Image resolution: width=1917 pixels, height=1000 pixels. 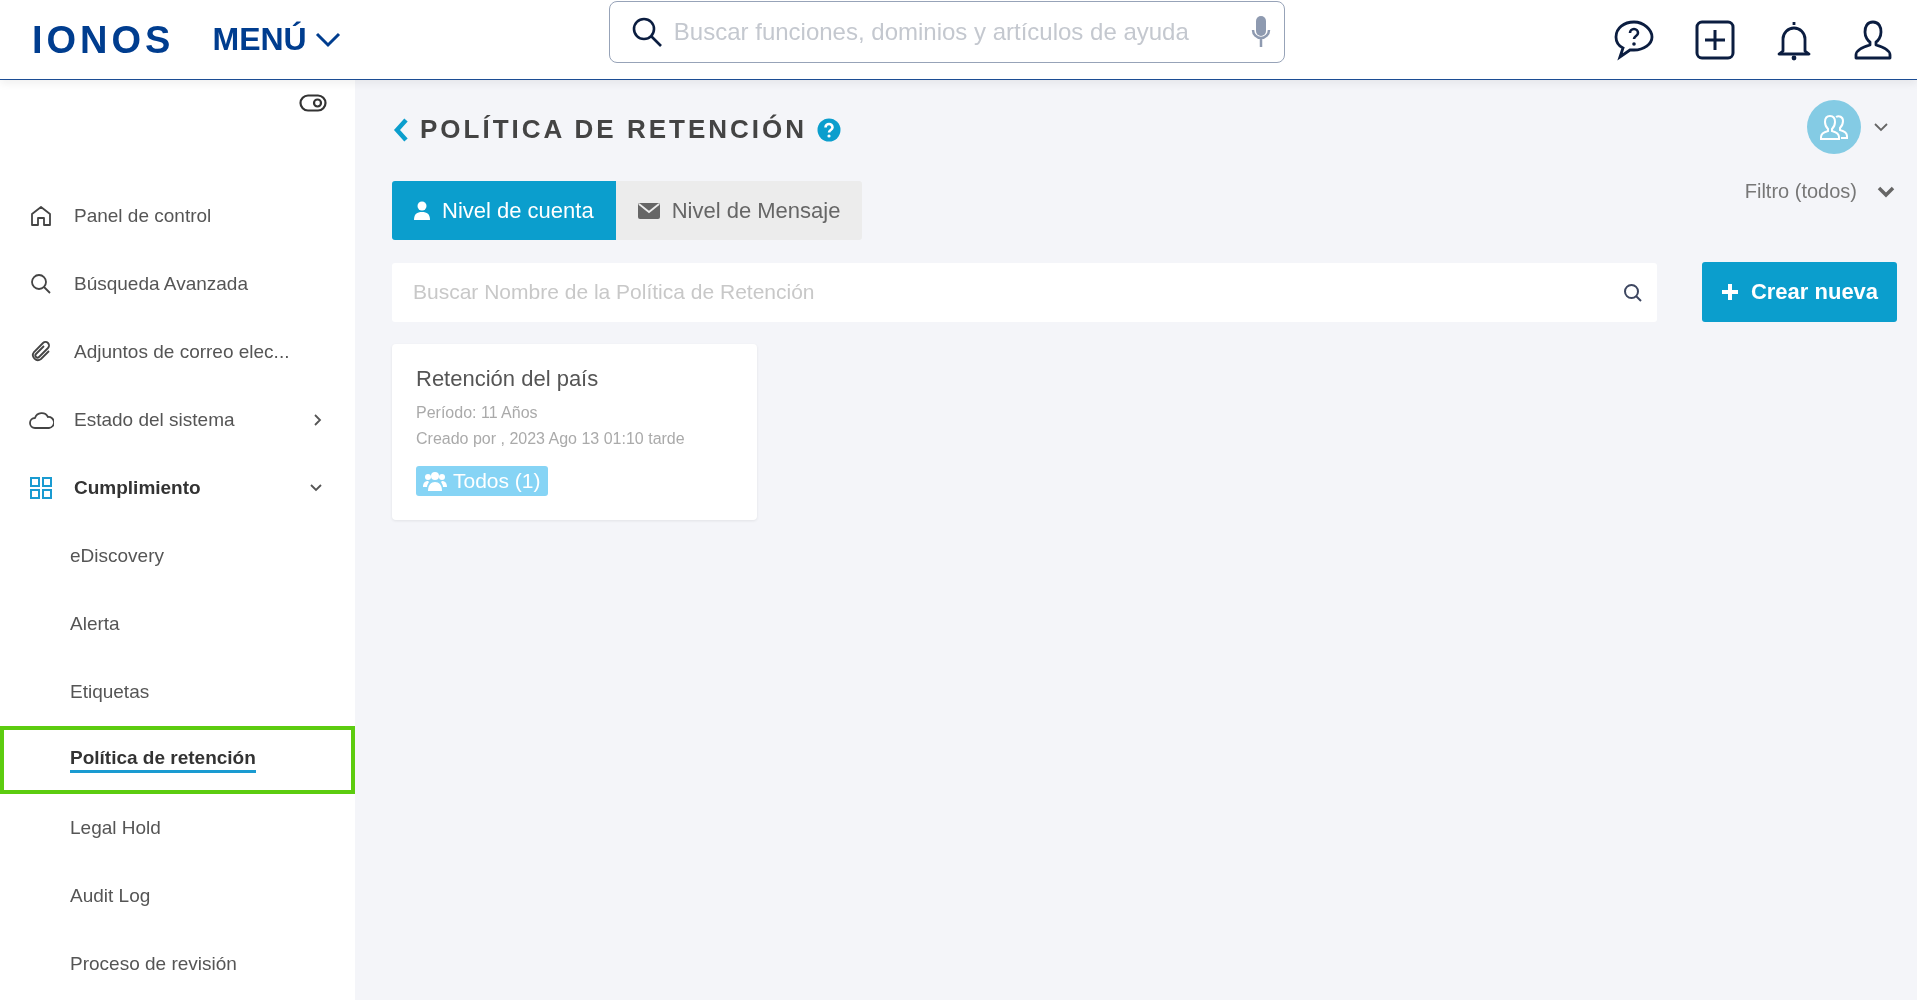 I want to click on sidebar-item: Búsqueda Avanzada, so click(x=177, y=284).